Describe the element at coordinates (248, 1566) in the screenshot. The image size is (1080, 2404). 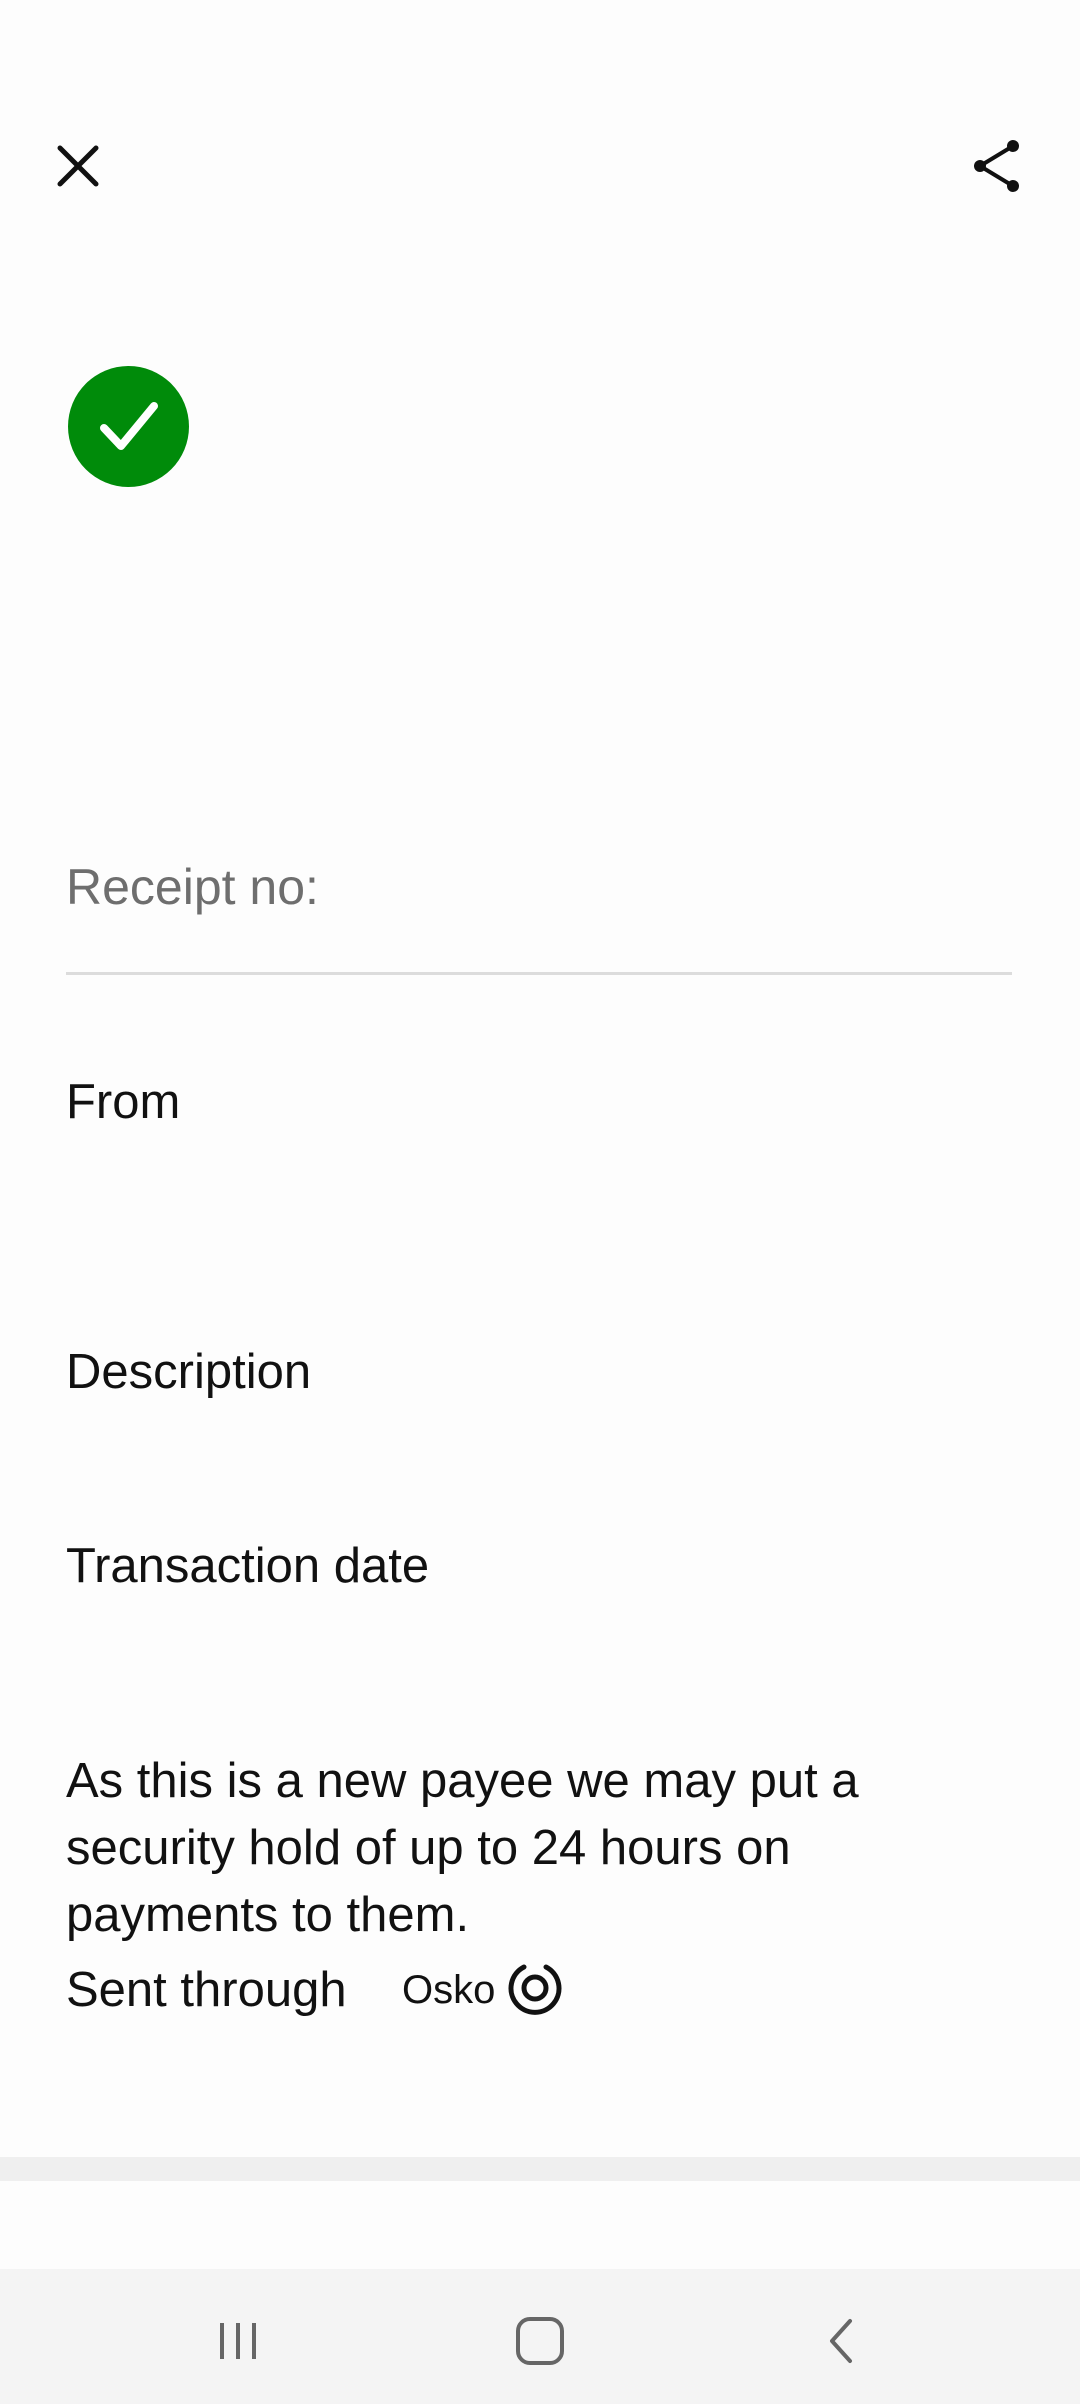
I see `transaction-date-label: Transaction date` at that location.